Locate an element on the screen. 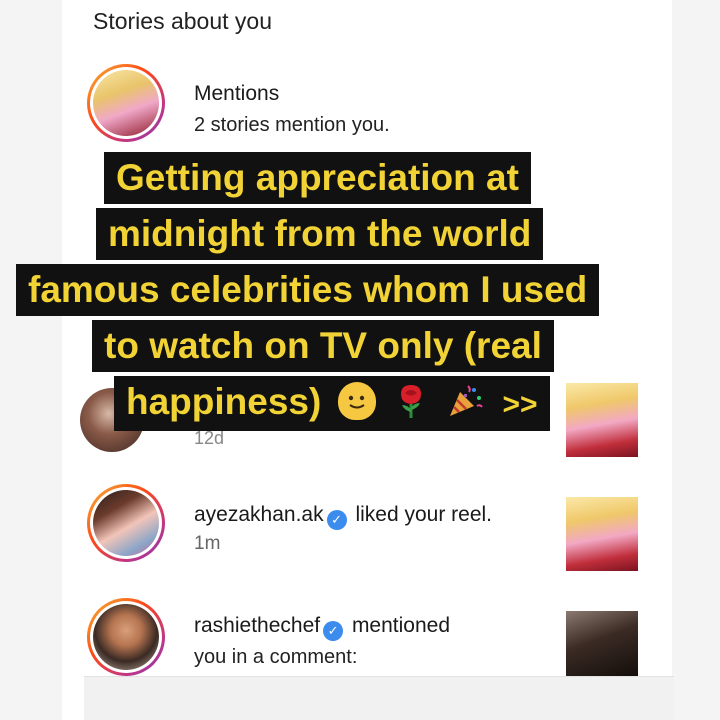 The image size is (720, 720). mentions-subtitle: 2 stories mention you. is located at coordinates (292, 125).